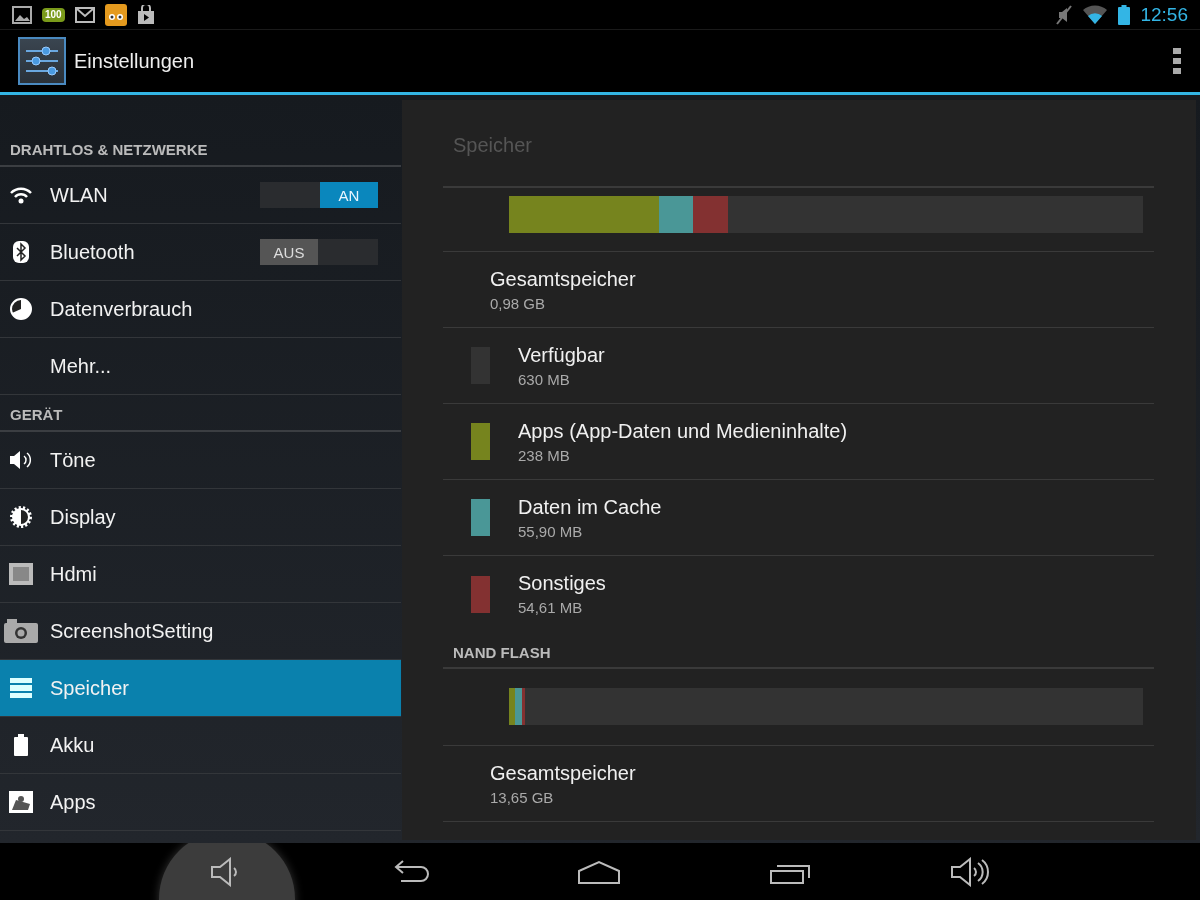 This screenshot has width=1200, height=900. Describe the element at coordinates (562, 583) in the screenshot. I see `storage-label: Sonstiges` at that location.